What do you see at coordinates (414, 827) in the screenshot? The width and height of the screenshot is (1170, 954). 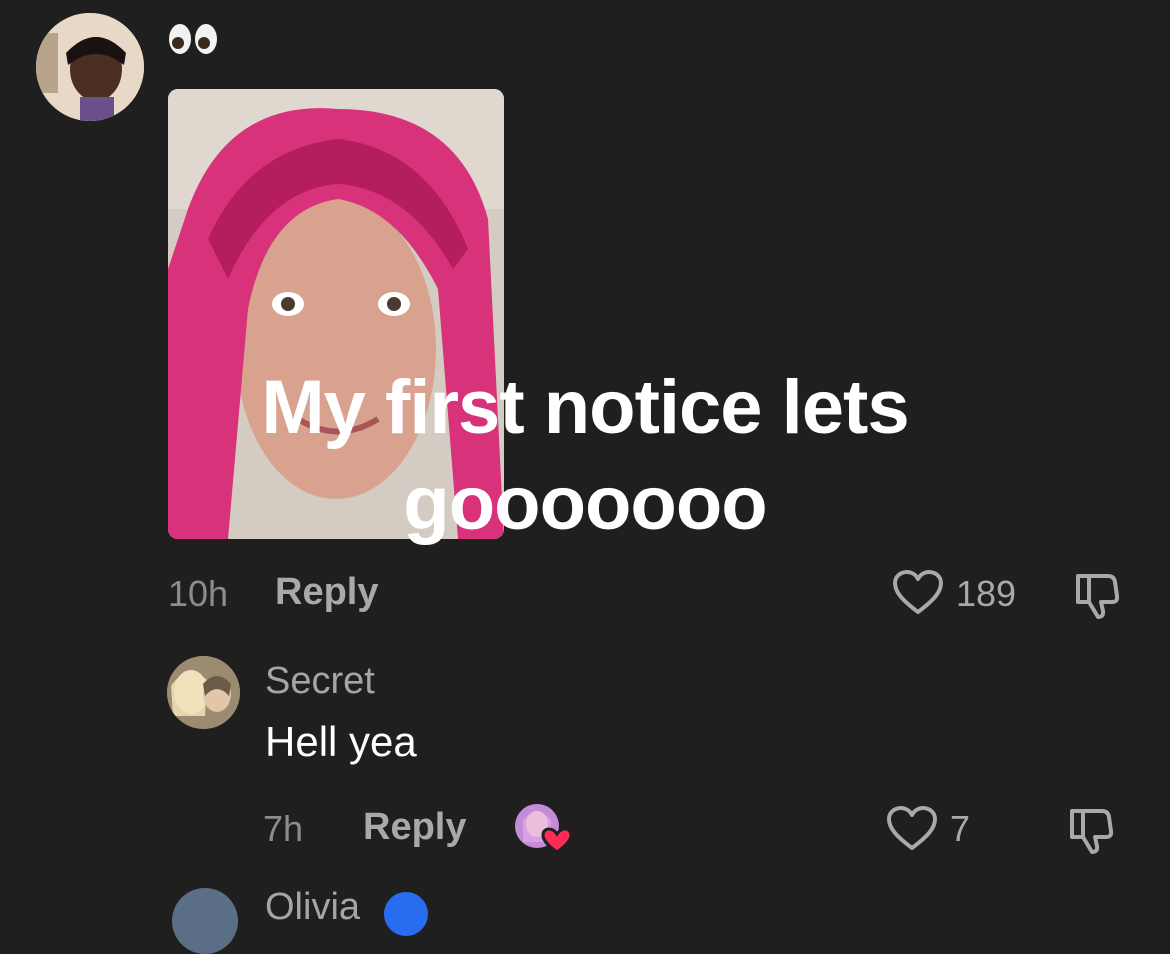 I see `reply-to-reply-button: Reply` at bounding box center [414, 827].